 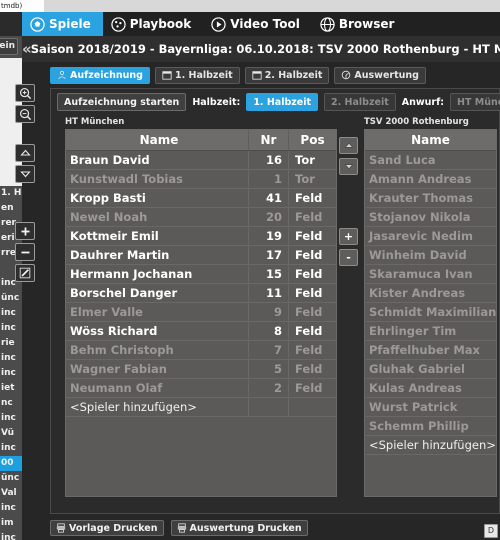 I want to click on table-row: Kottmeir Emil 19 Feld, so click(x=201, y=236).